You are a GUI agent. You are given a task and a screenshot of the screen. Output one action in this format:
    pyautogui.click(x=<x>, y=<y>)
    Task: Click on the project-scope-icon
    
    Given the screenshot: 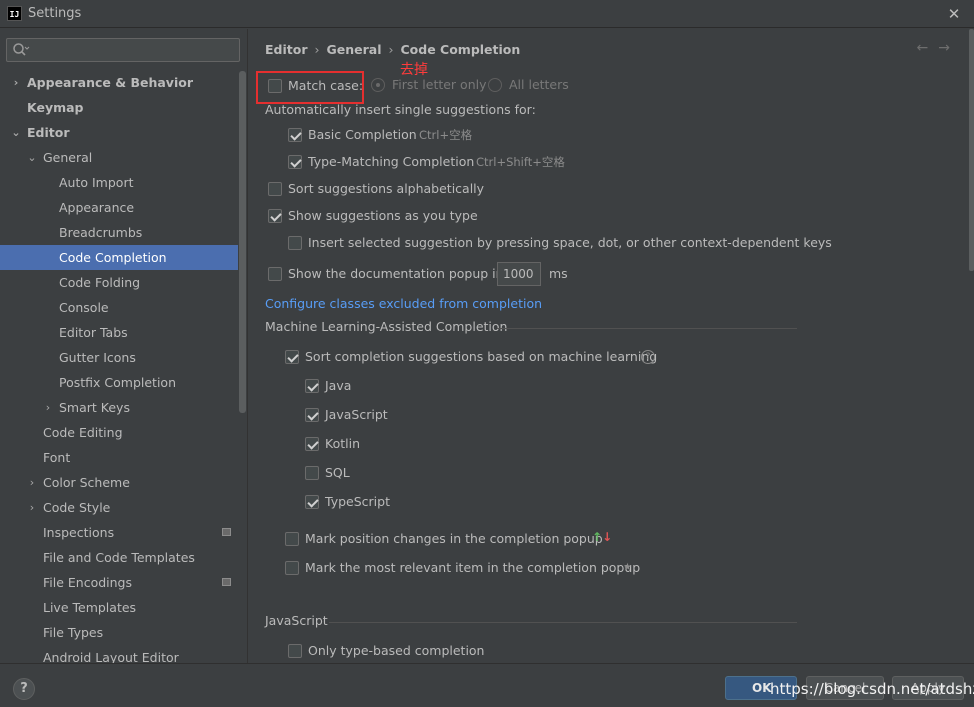 What is the action you would take?
    pyautogui.click(x=226, y=532)
    